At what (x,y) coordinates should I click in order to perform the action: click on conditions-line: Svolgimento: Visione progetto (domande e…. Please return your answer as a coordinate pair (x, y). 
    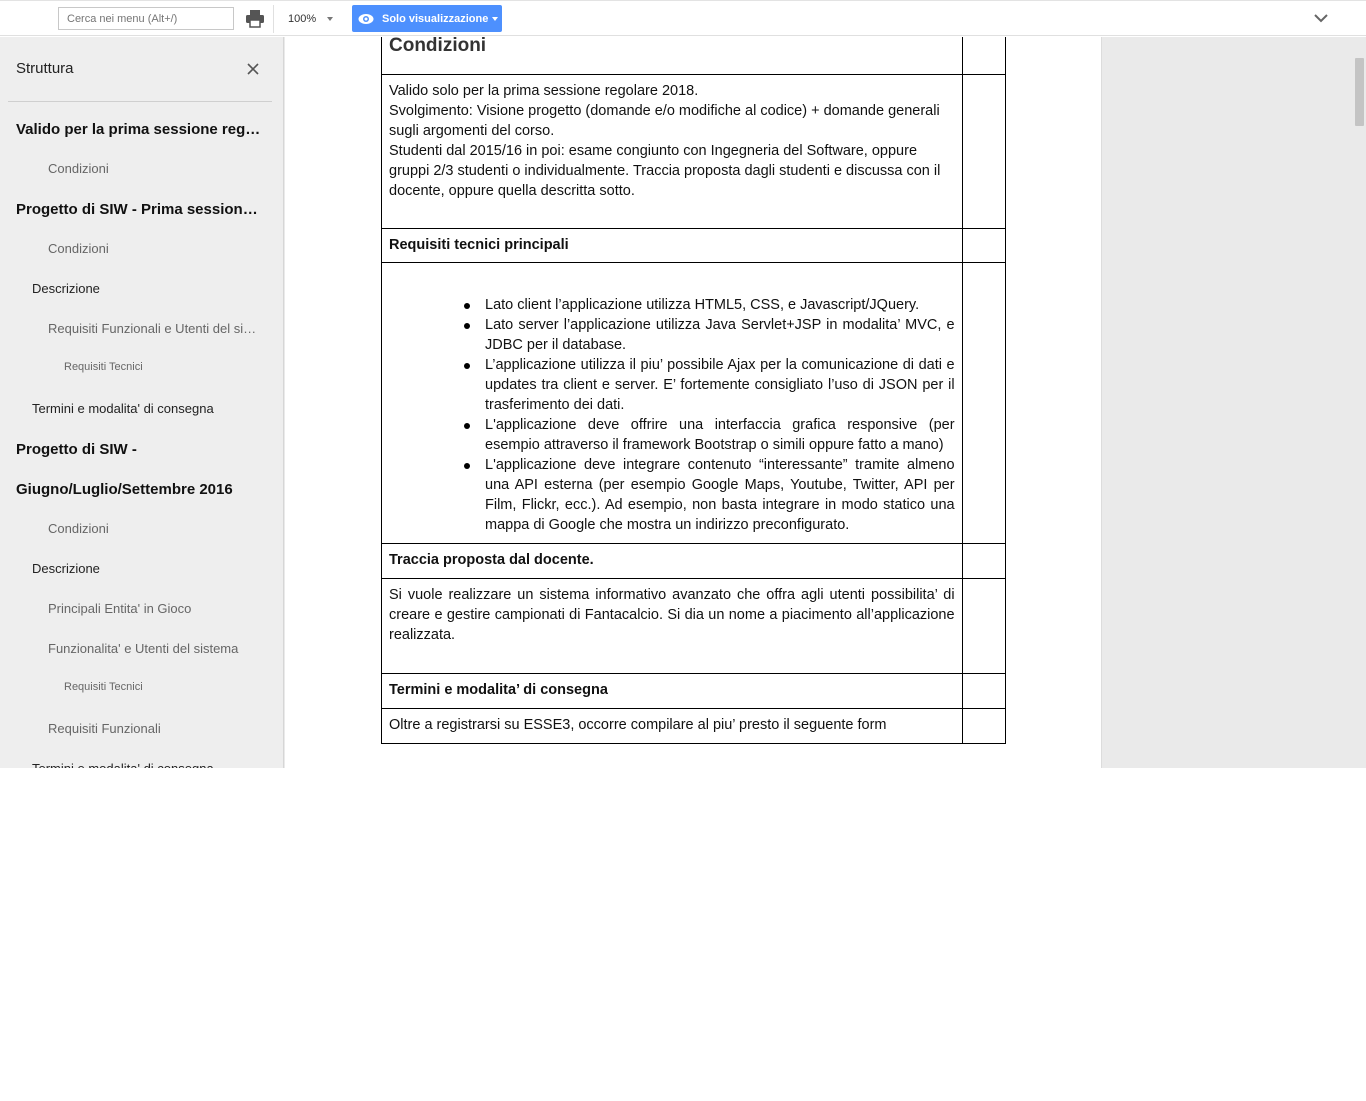
    Looking at the image, I should click on (664, 121).